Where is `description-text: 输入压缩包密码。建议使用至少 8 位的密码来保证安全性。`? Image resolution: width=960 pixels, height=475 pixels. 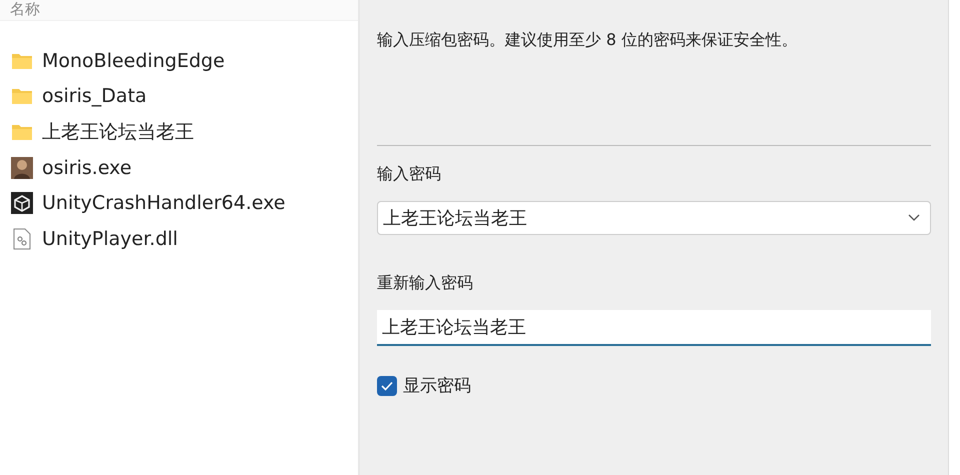
description-text: 输入压缩包密码。建议使用至少 8 位的密码来保证安全性。 is located at coordinates (587, 39).